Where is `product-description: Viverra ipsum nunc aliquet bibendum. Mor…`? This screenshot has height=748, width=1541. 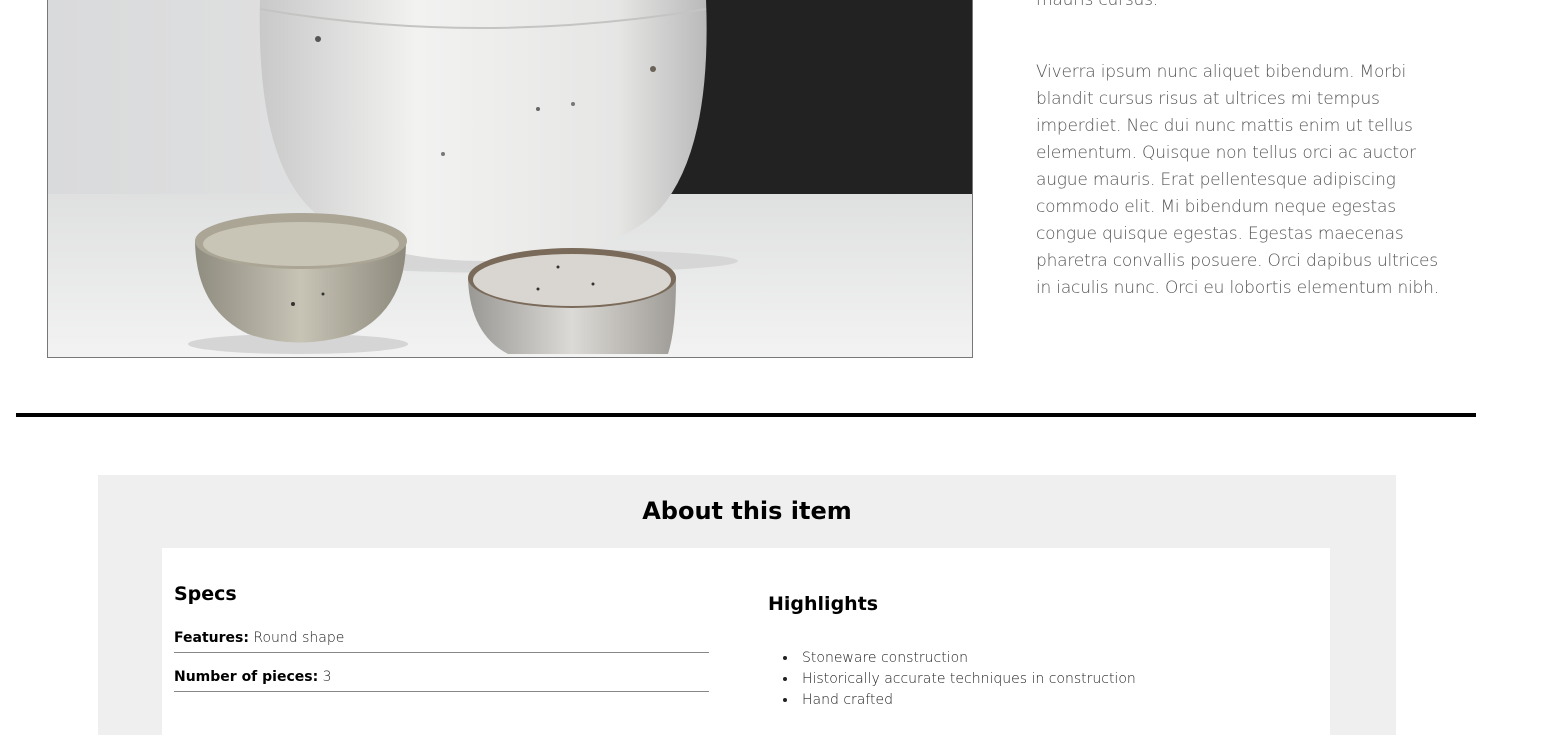 product-description: Viverra ipsum nunc aliquet bibendum. Mor… is located at coordinates (1237, 180).